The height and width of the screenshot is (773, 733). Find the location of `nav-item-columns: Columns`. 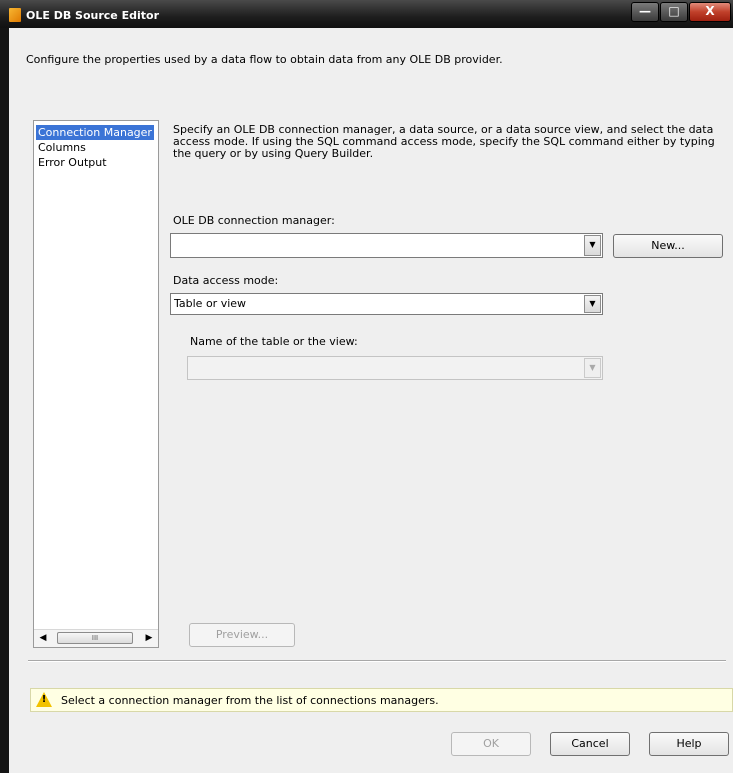

nav-item-columns: Columns is located at coordinates (62, 147).